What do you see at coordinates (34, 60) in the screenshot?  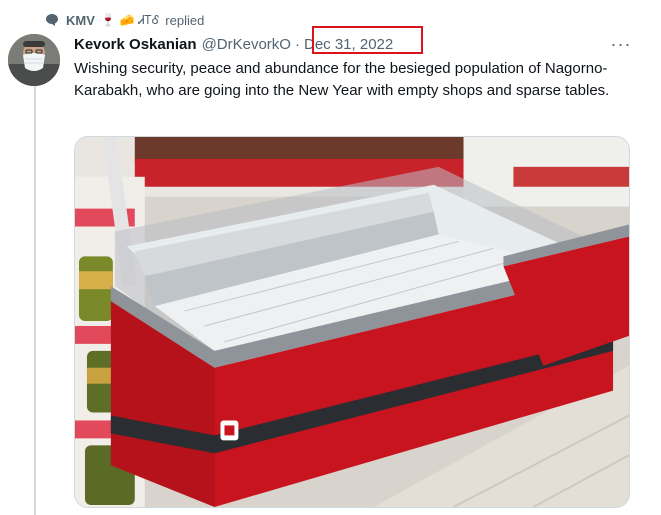 I see `author-avatar` at bounding box center [34, 60].